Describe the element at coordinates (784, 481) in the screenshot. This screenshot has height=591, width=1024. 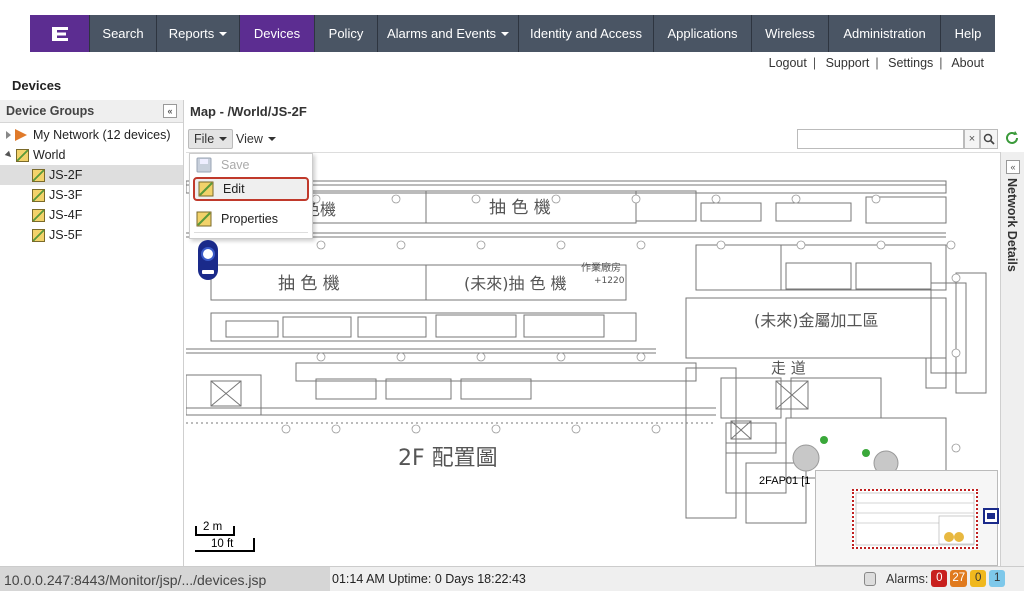
I see `ap-label: 2FAP01 [1` at that location.